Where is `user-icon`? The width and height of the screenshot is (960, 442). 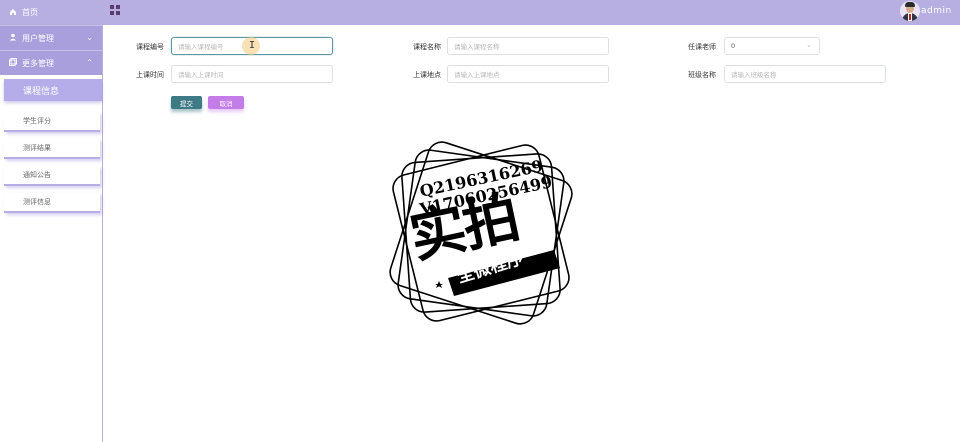
user-icon is located at coordinates (13, 38).